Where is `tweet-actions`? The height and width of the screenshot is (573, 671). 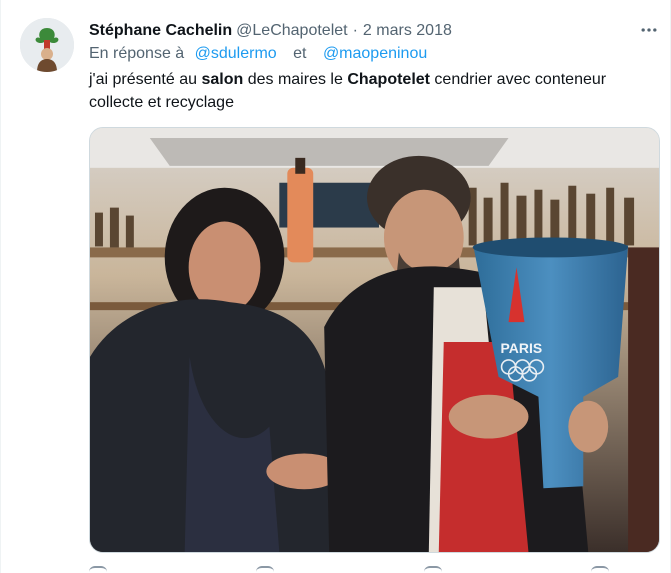 tweet-actions is located at coordinates (349, 569).